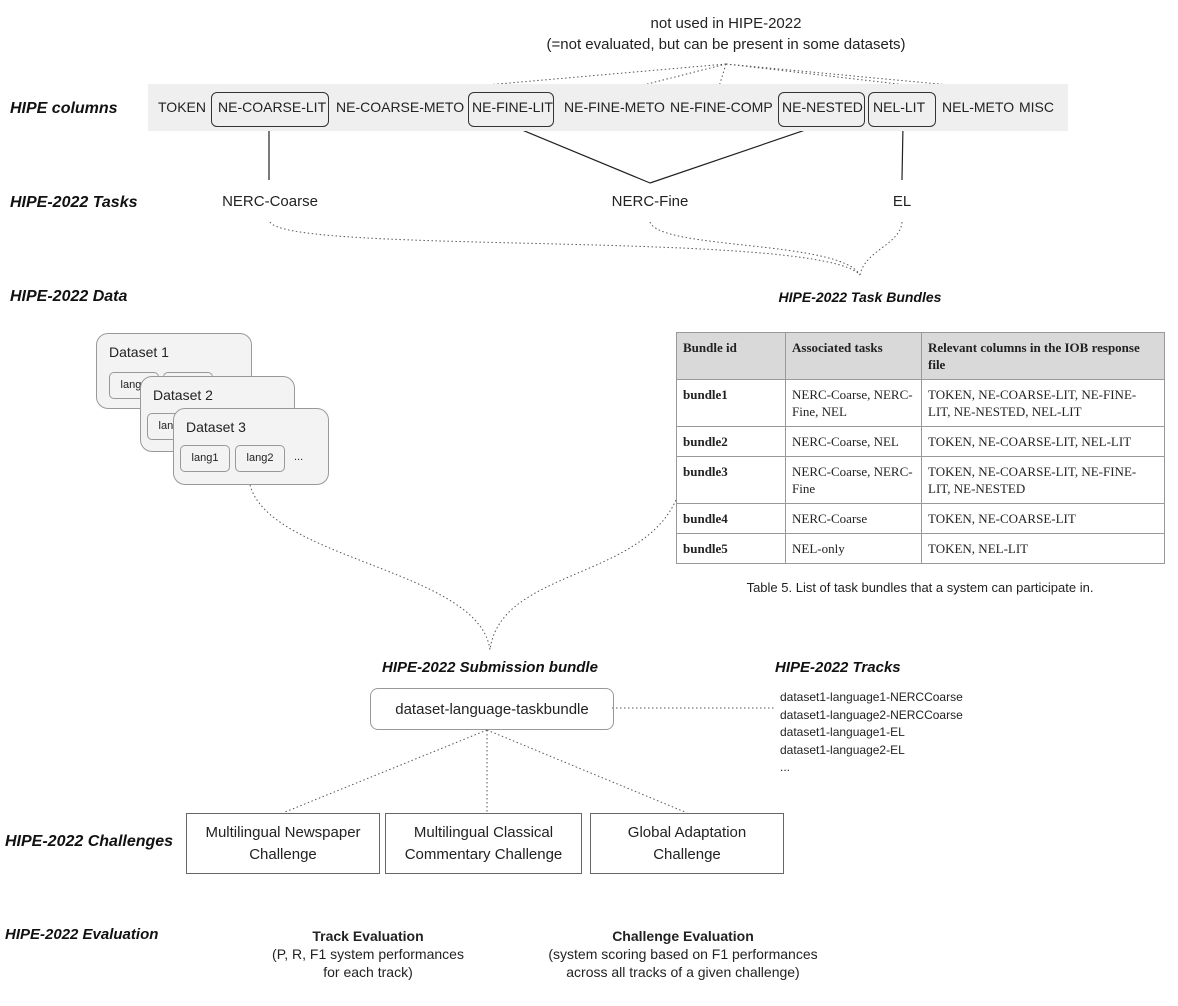 This screenshot has width=1178, height=1006. What do you see at coordinates (853, 480) in the screenshot?
I see `cell: NERC-Coarse, NERC-Fine` at bounding box center [853, 480].